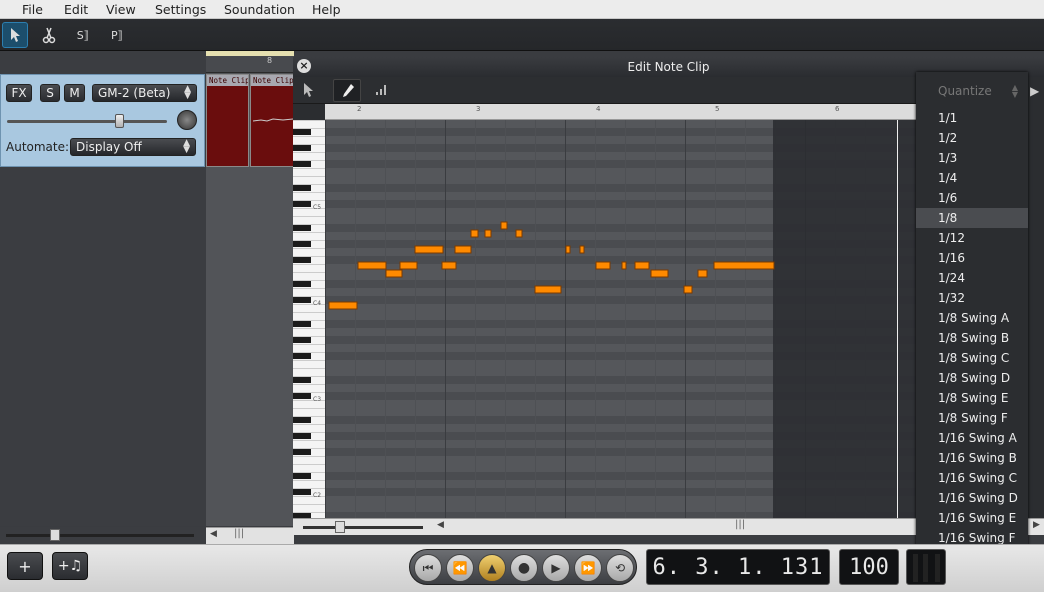  I want to click on quantize-option: 1/6, so click(972, 198).